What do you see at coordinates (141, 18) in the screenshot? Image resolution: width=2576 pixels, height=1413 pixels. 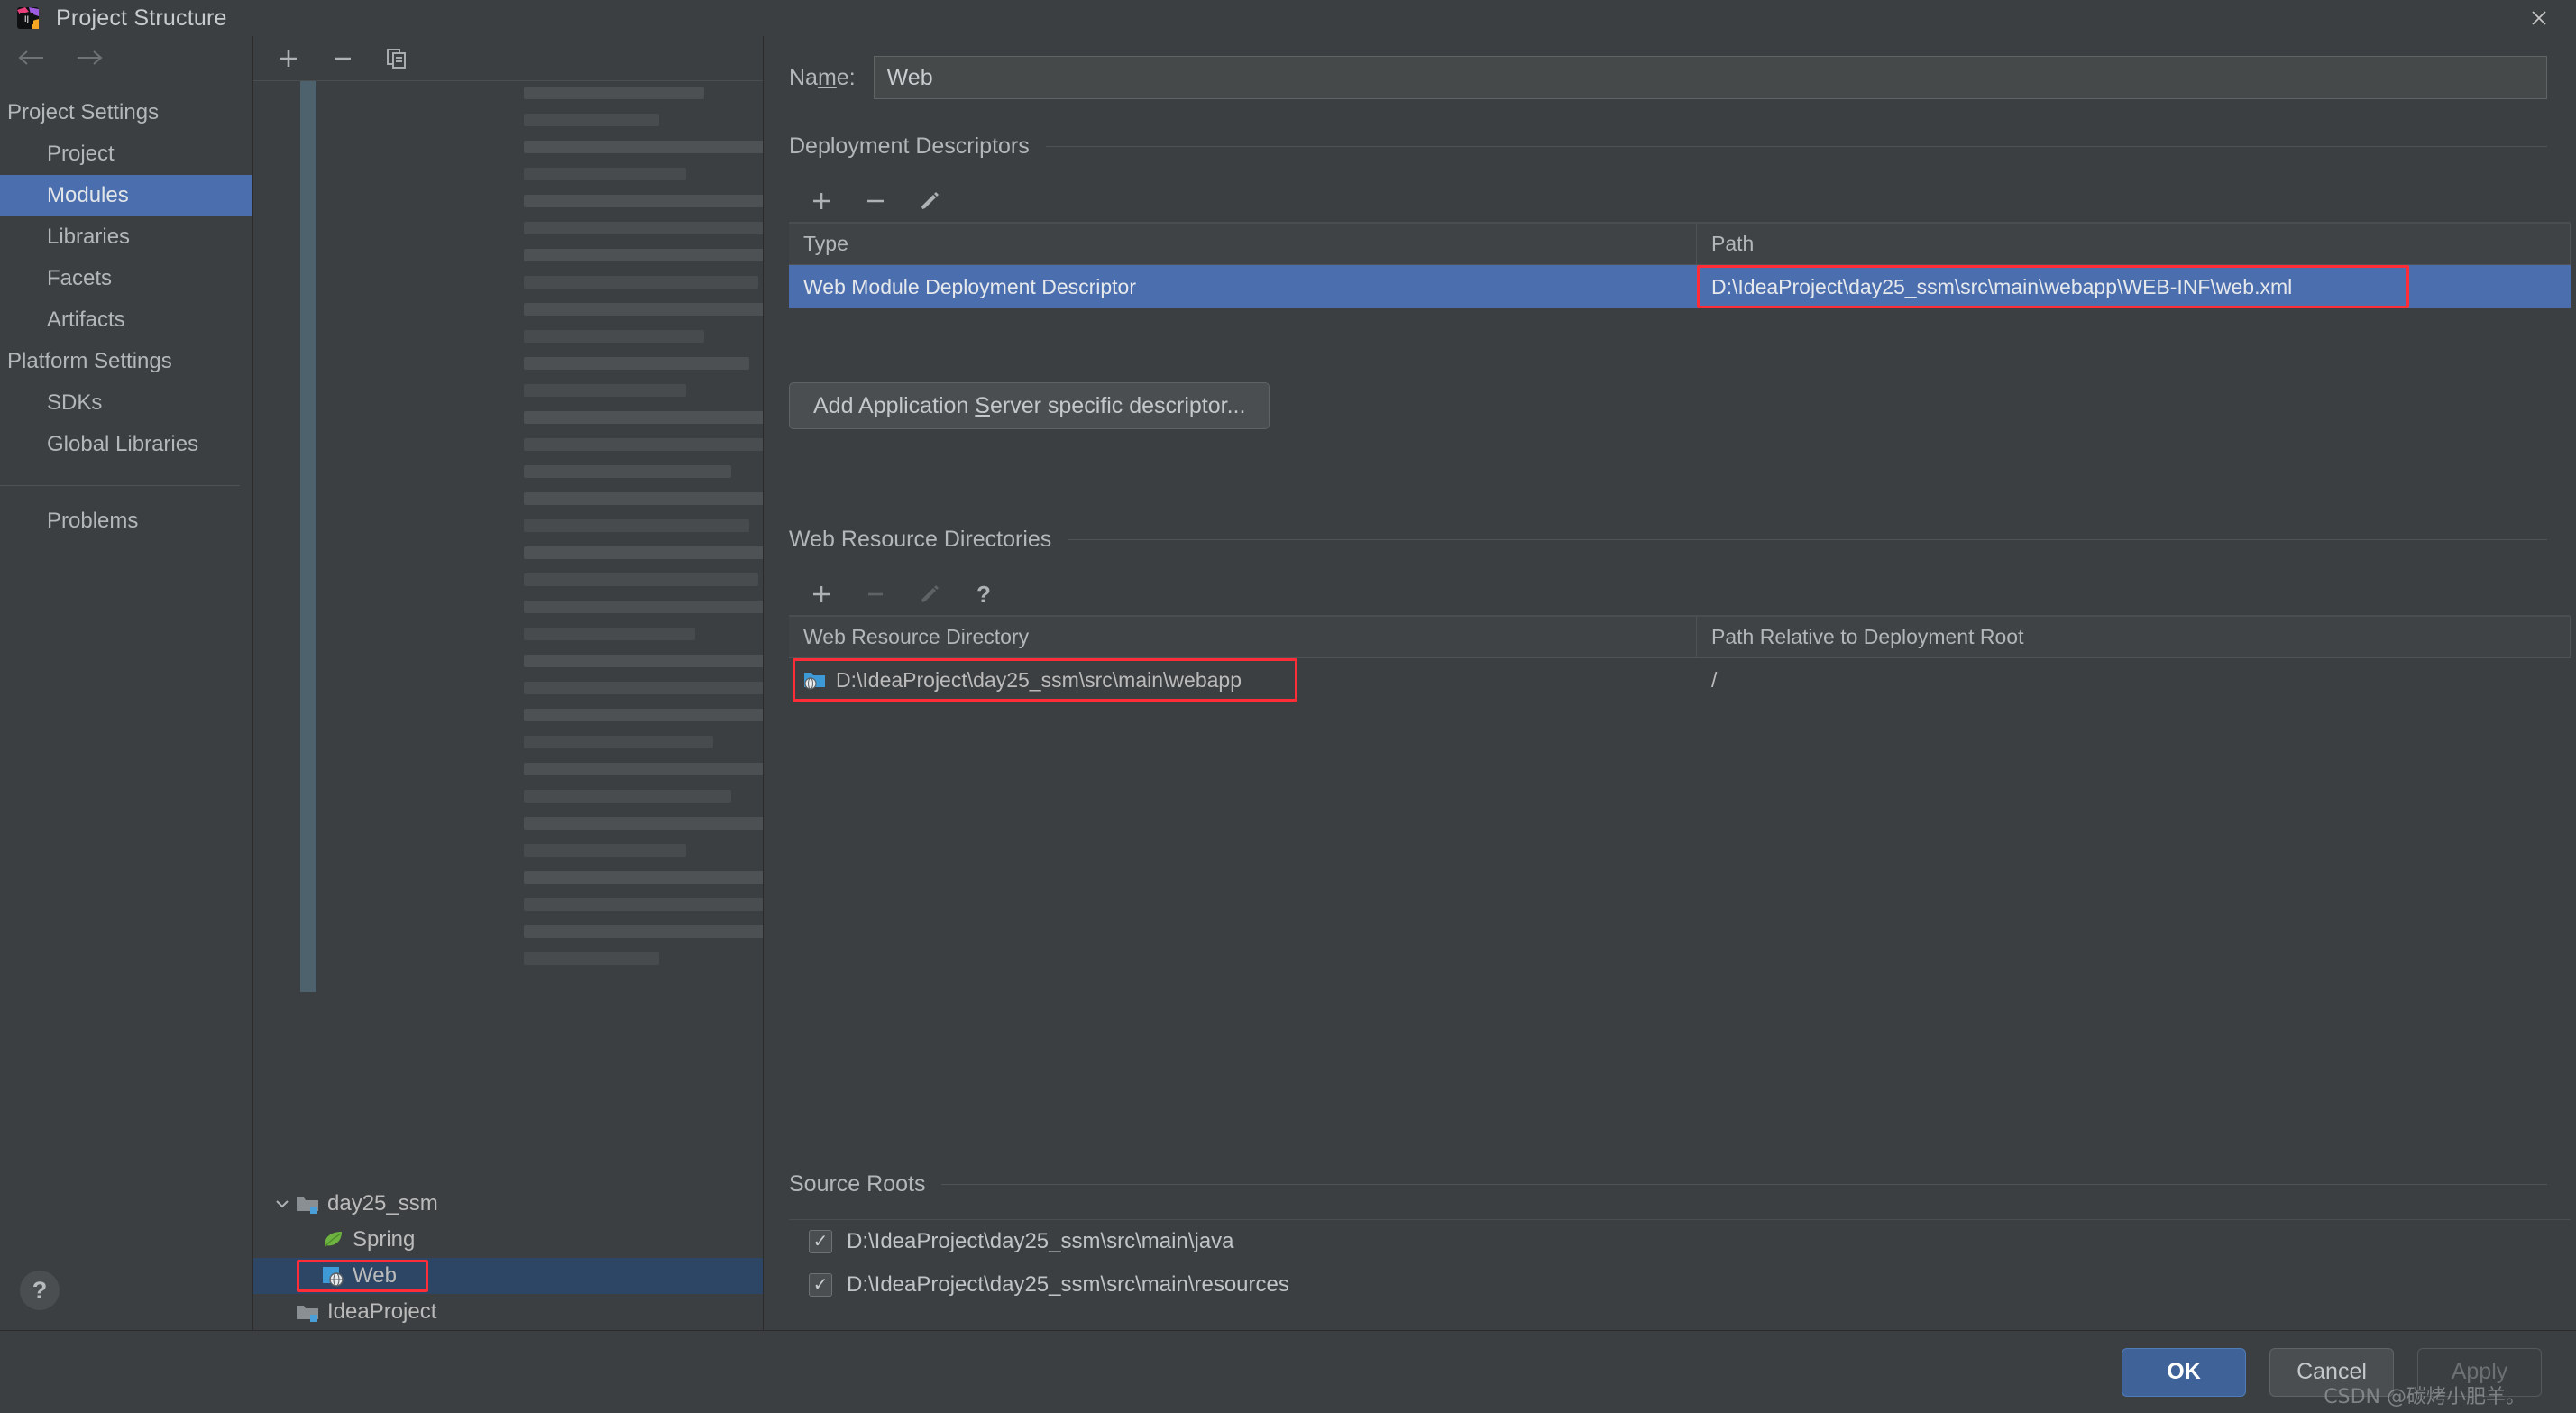 I see `window-title: Project Structure` at bounding box center [141, 18].